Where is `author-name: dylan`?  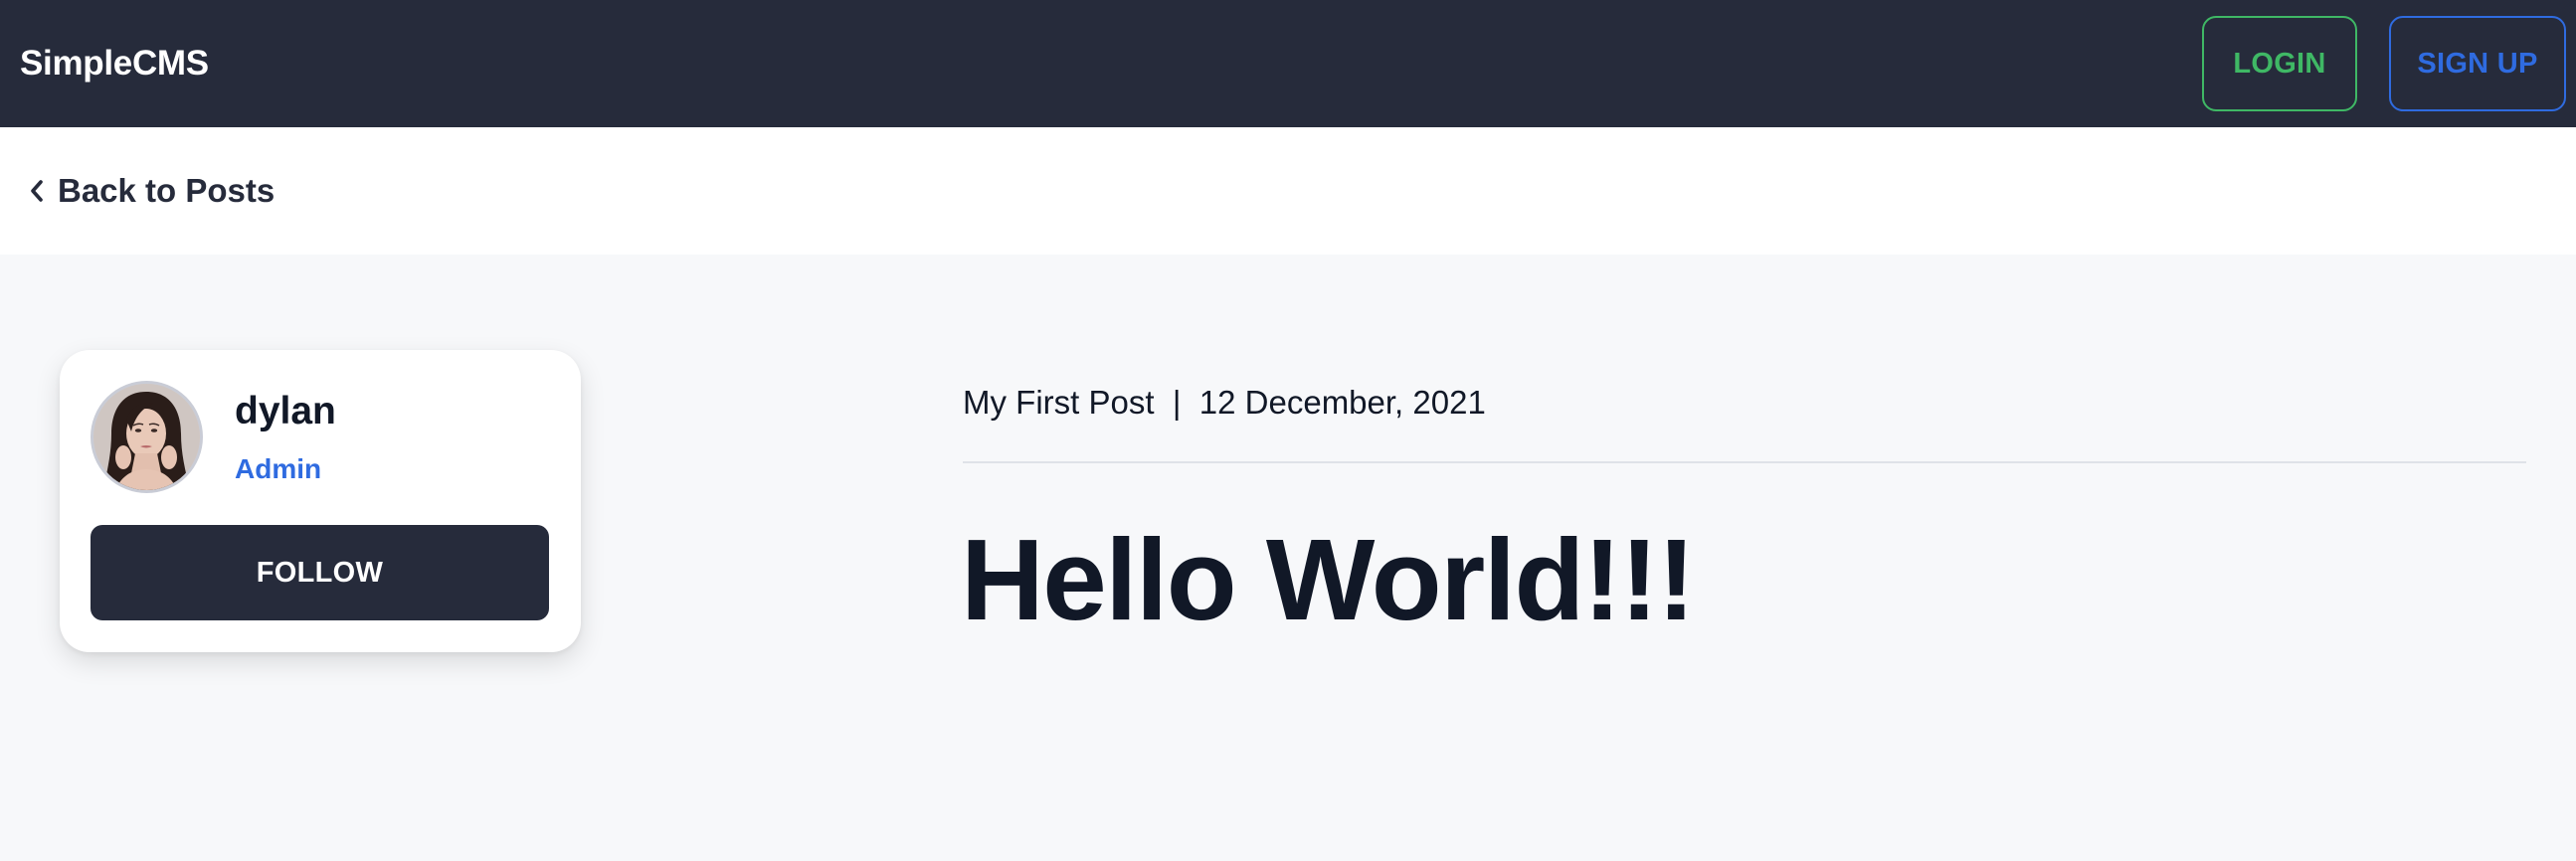
author-name: dylan is located at coordinates (285, 411).